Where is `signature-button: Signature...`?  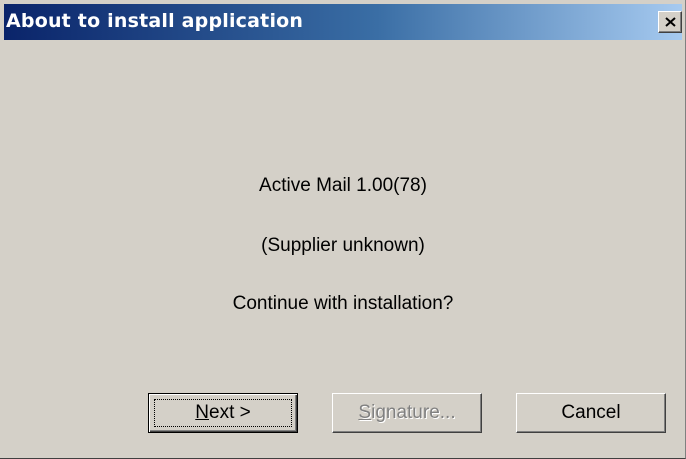
signature-button: Signature... is located at coordinates (407, 413).